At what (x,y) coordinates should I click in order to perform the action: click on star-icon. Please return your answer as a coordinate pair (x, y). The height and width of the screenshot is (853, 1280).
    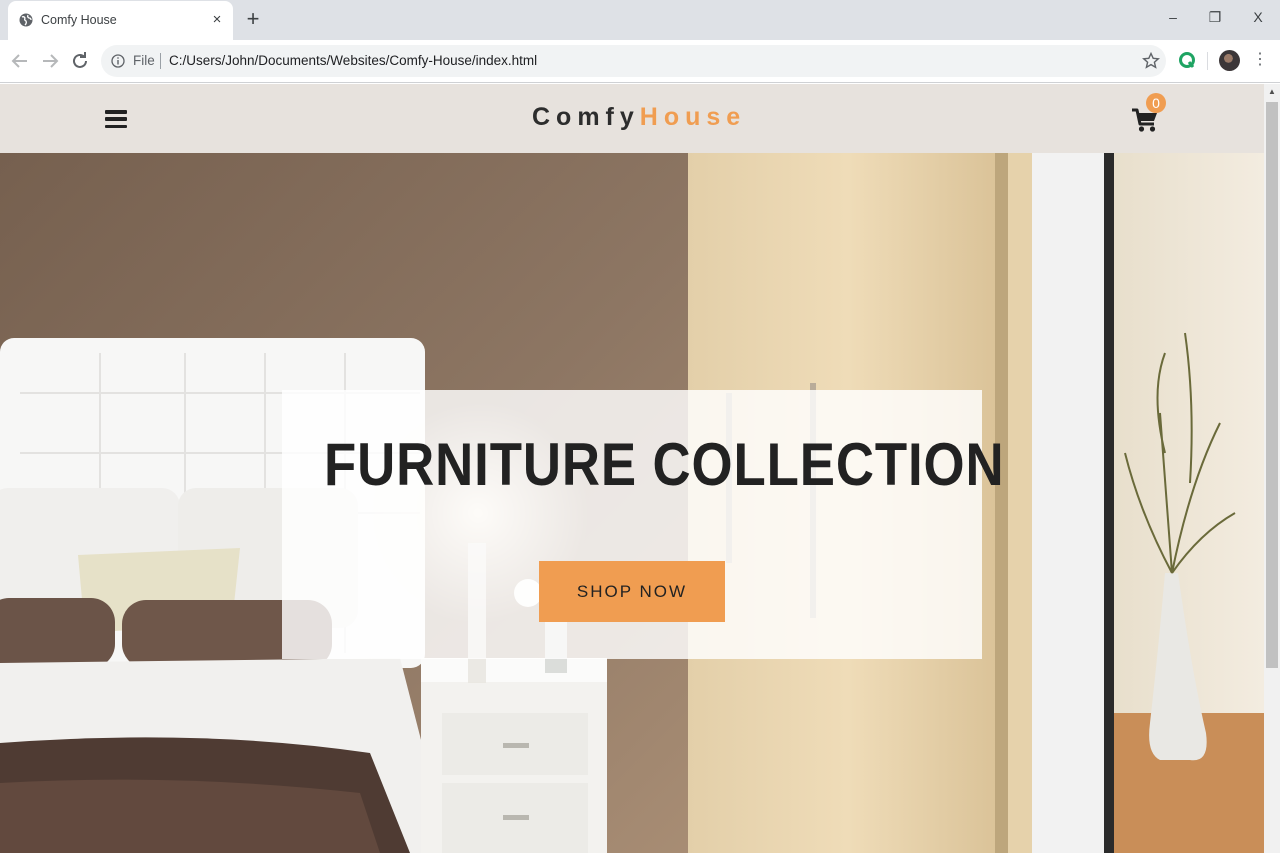
    Looking at the image, I should click on (1151, 61).